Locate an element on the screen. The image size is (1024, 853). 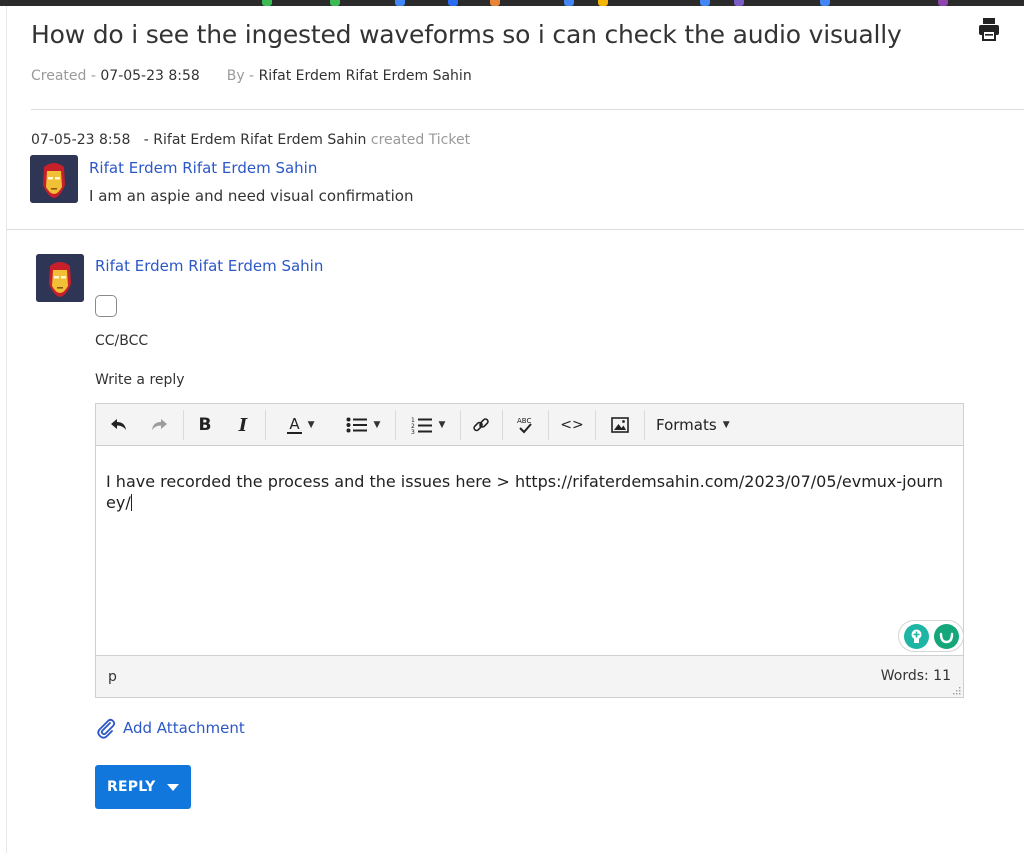
formats-dropdown: Formats ▼ is located at coordinates (696, 425).